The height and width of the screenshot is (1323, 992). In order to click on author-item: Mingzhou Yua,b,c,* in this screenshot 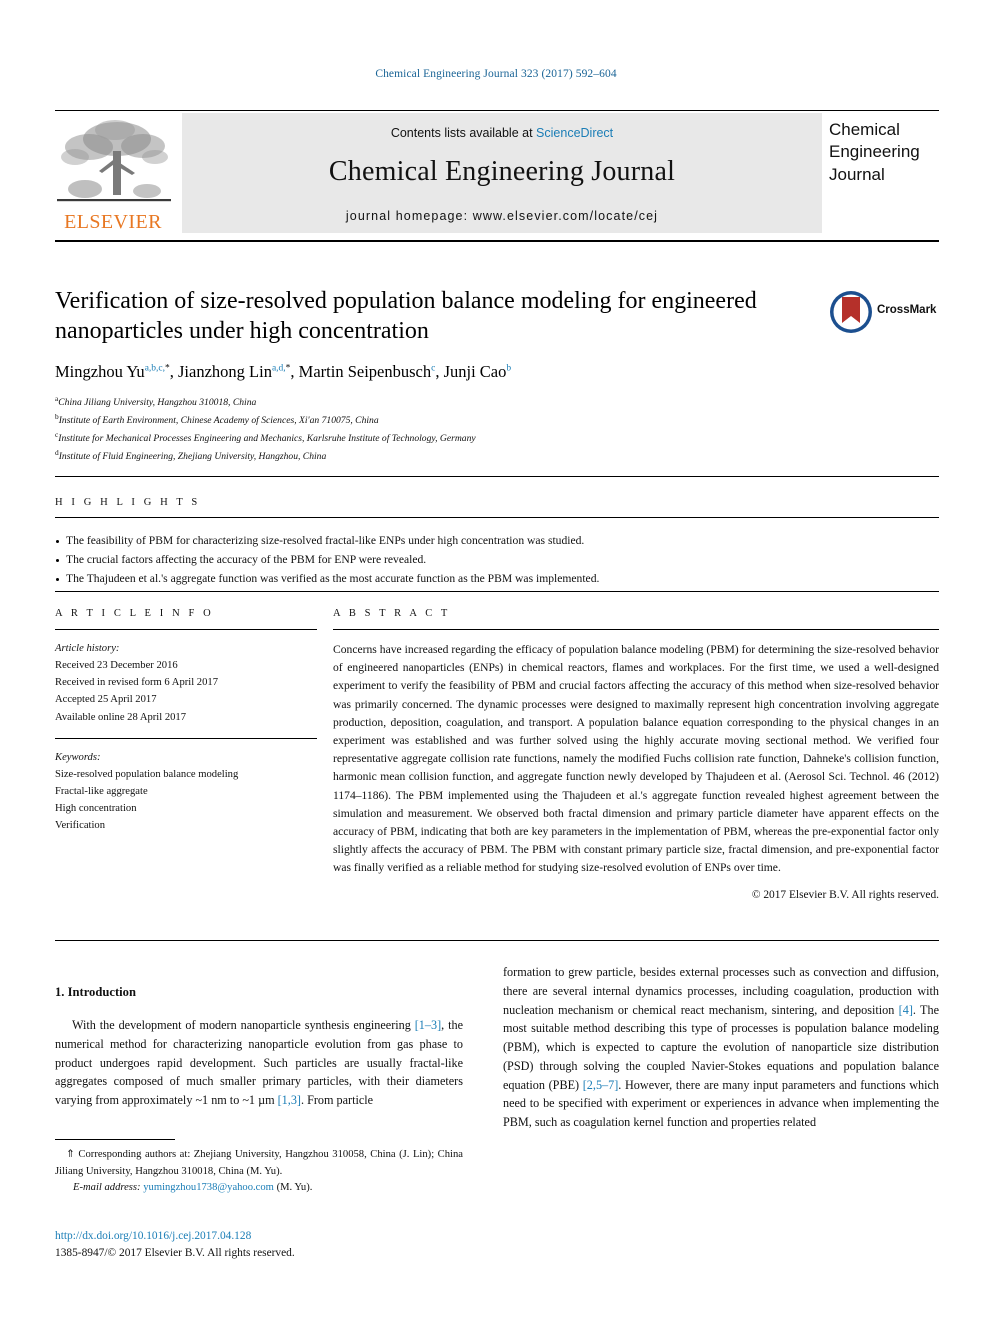, I will do `click(112, 371)`.